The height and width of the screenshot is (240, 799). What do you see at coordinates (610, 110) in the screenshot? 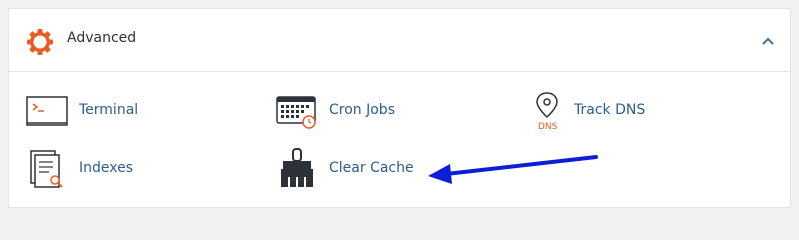
I see `track-dns-label: Track DNS` at bounding box center [610, 110].